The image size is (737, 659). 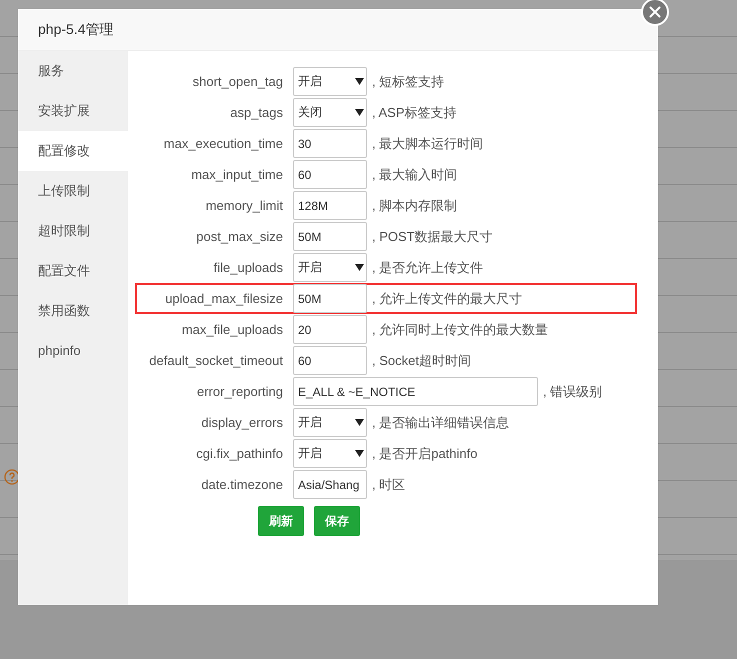 What do you see at coordinates (572, 391) in the screenshot?
I see `setting-hint: , 错误级别` at bounding box center [572, 391].